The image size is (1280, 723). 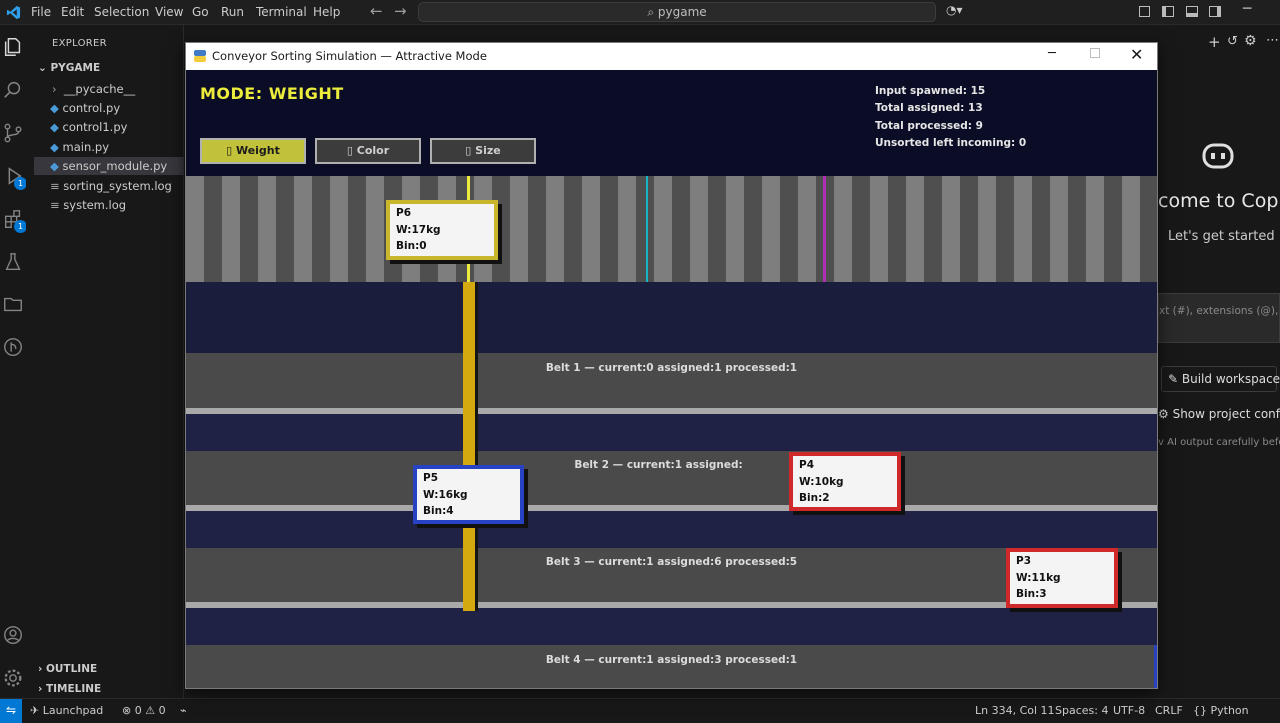 What do you see at coordinates (404, 213) in the screenshot?
I see `package-id: P6` at bounding box center [404, 213].